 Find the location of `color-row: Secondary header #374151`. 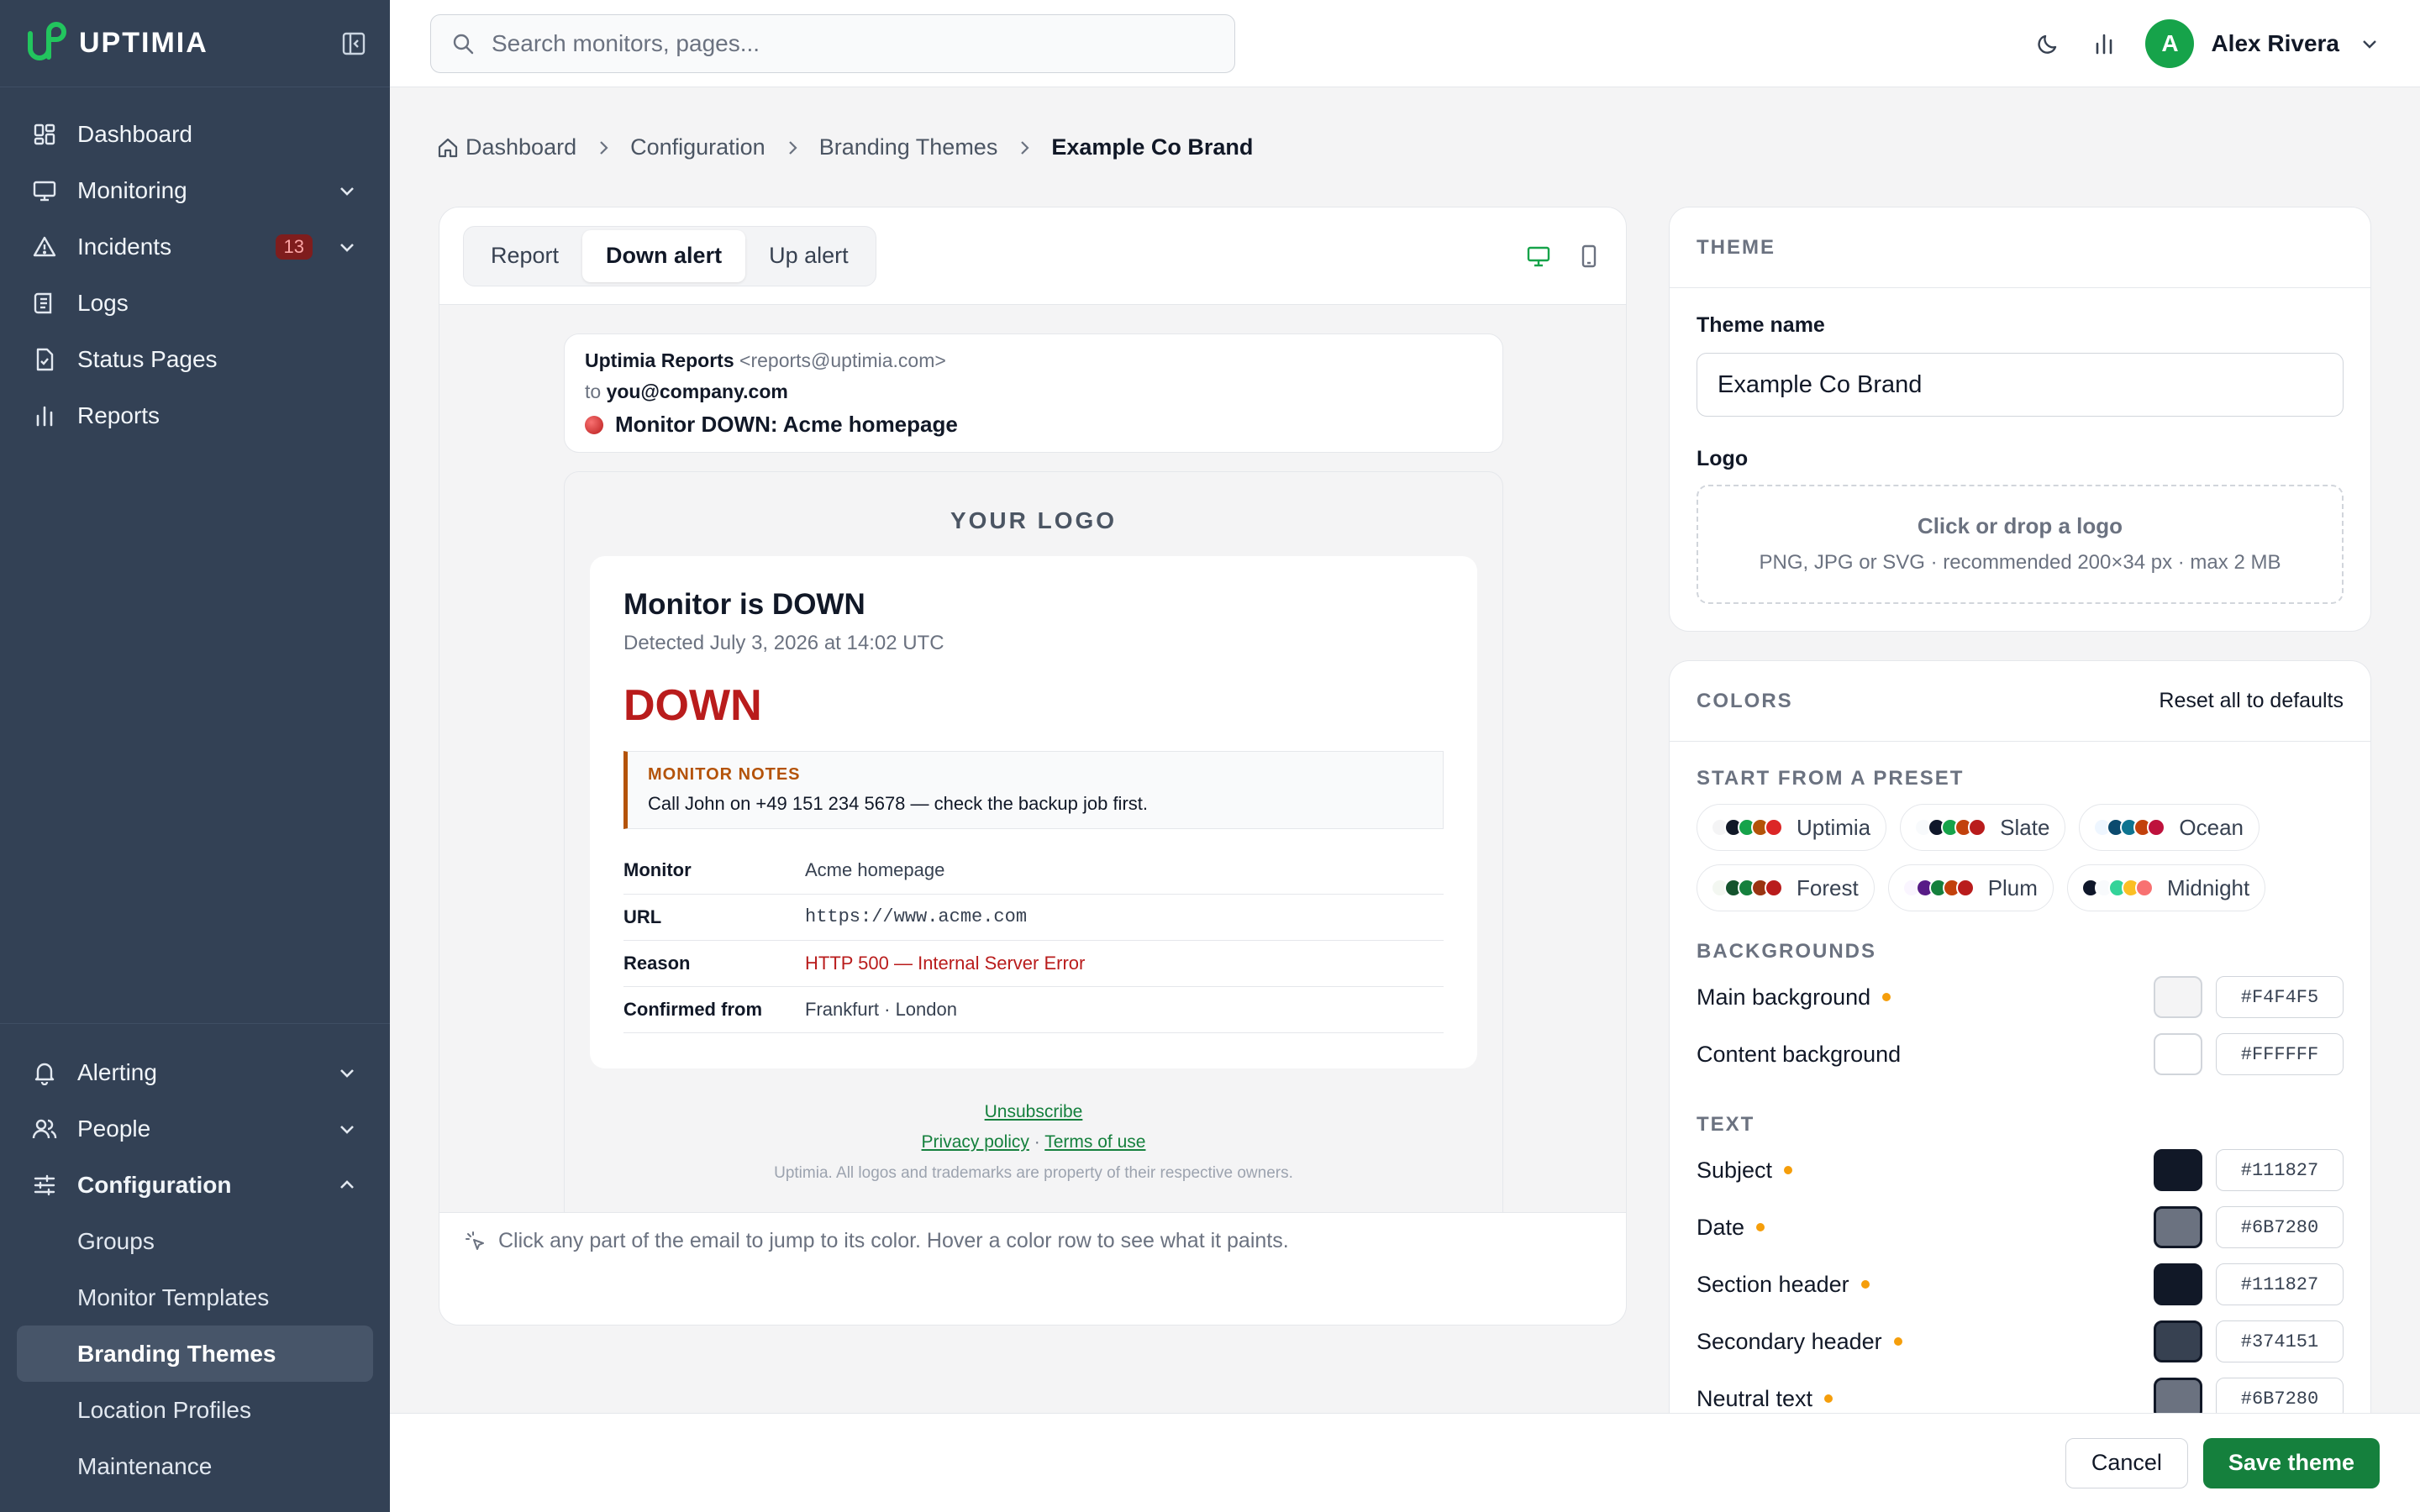

color-row: Secondary header #374151 is located at coordinates (2021, 1341).